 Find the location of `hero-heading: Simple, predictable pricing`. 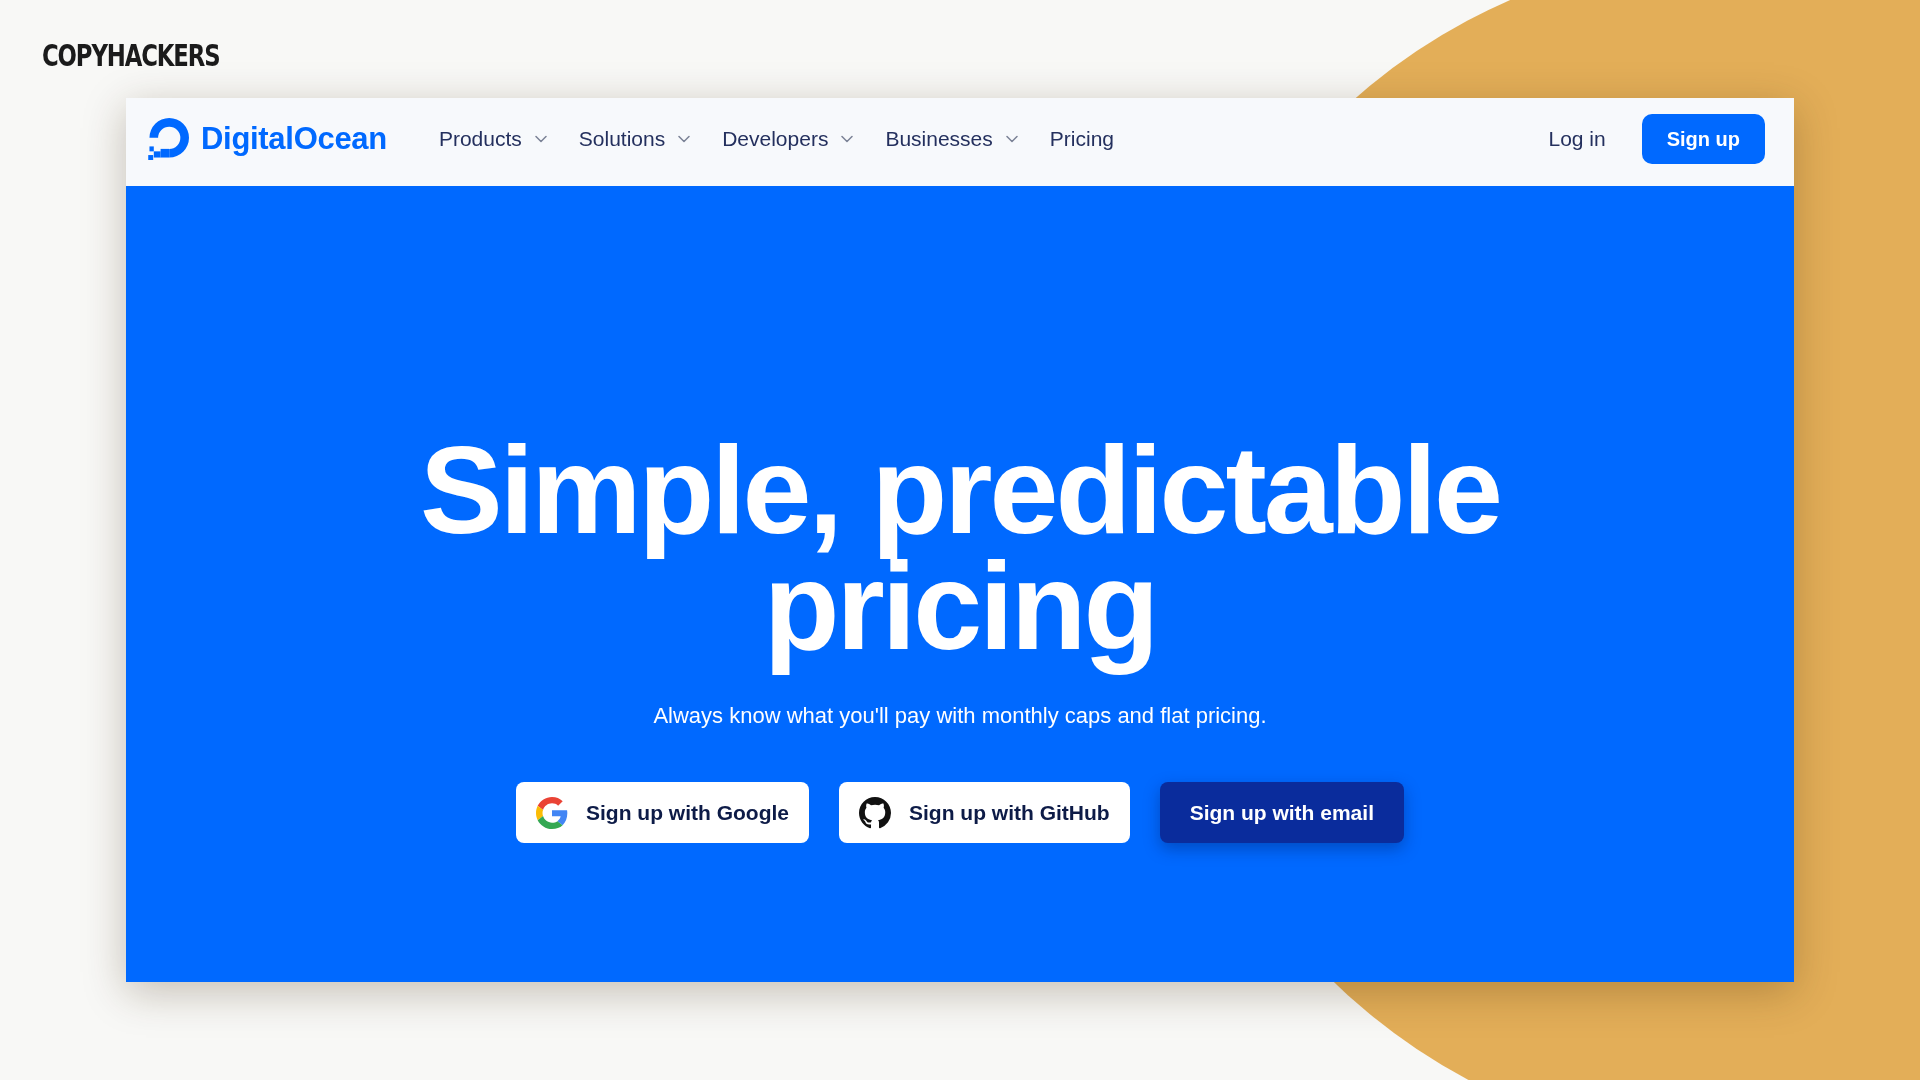

hero-heading: Simple, predictable pricing is located at coordinates (960, 548).